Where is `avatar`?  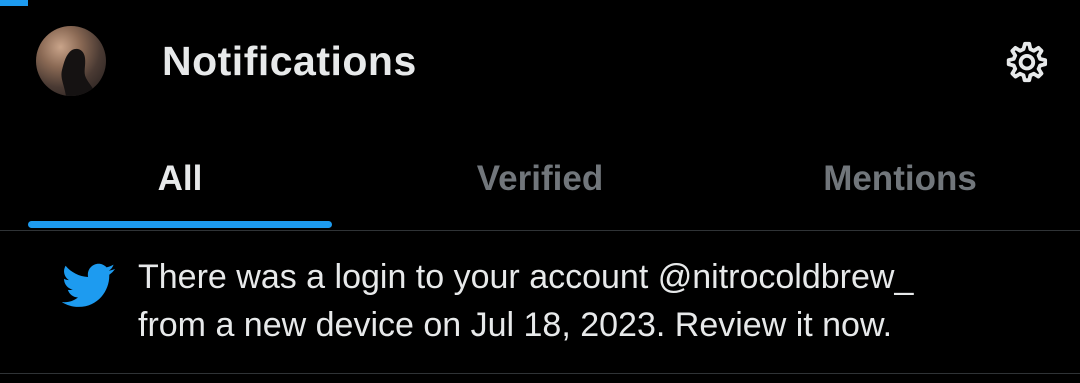
avatar is located at coordinates (71, 61).